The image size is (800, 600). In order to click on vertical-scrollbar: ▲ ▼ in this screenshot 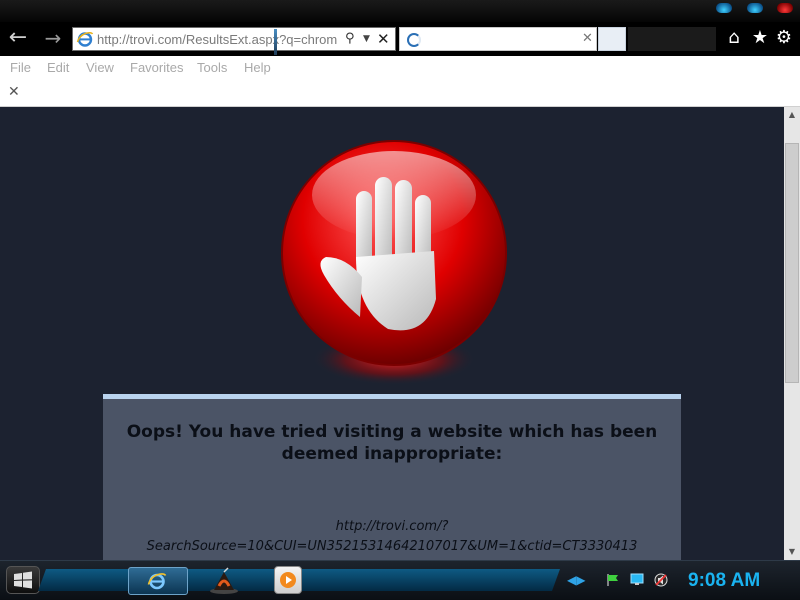, I will do `click(792, 333)`.